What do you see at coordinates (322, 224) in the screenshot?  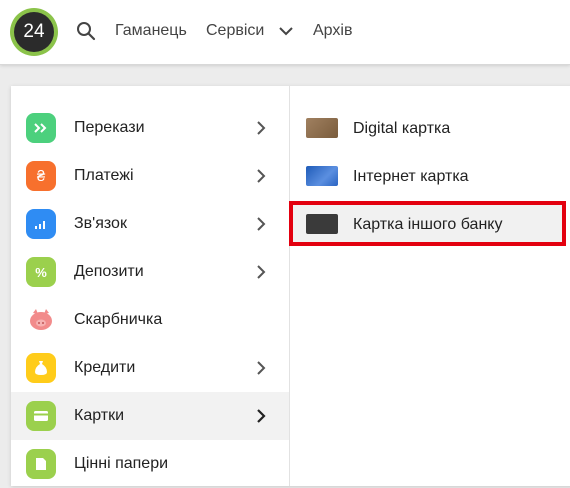 I see `other-bank-card-icon` at bounding box center [322, 224].